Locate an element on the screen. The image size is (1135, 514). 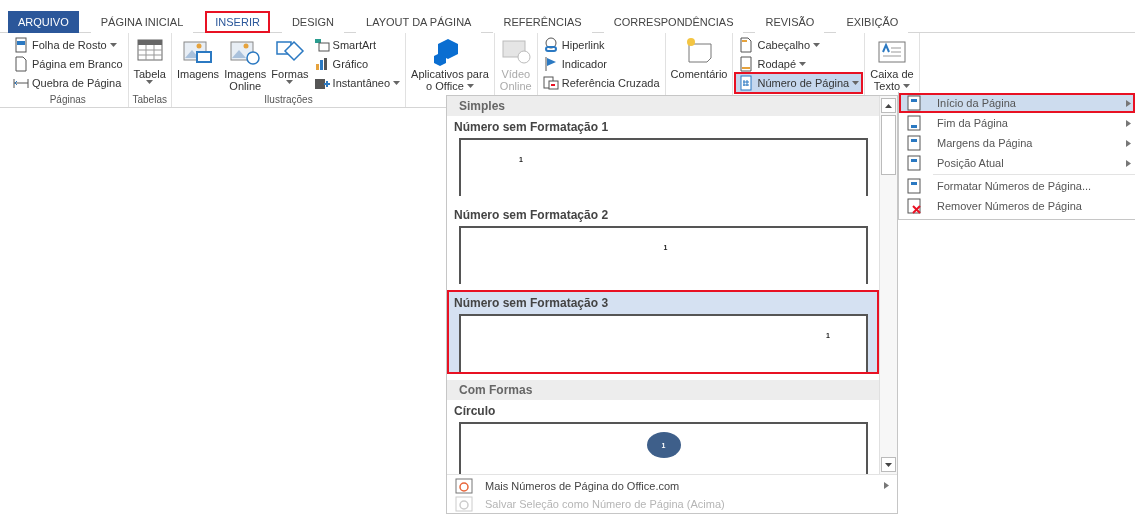
up-arrow-icon is located at coordinates (888, 105).